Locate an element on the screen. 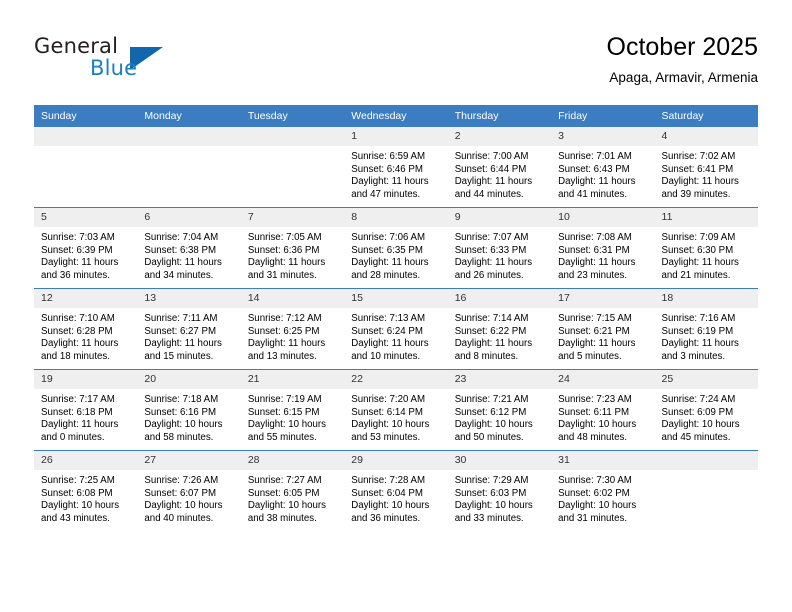  sunset-text: Sunset: 6:05 PM is located at coordinates (283, 493).